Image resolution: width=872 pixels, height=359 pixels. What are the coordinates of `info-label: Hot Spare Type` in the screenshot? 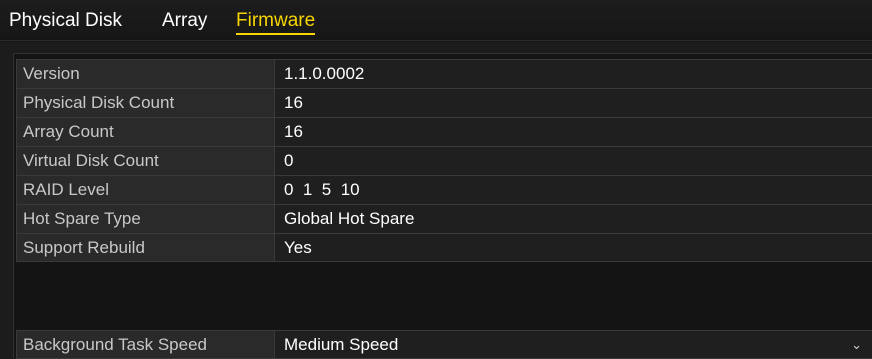 It's located at (145, 218).